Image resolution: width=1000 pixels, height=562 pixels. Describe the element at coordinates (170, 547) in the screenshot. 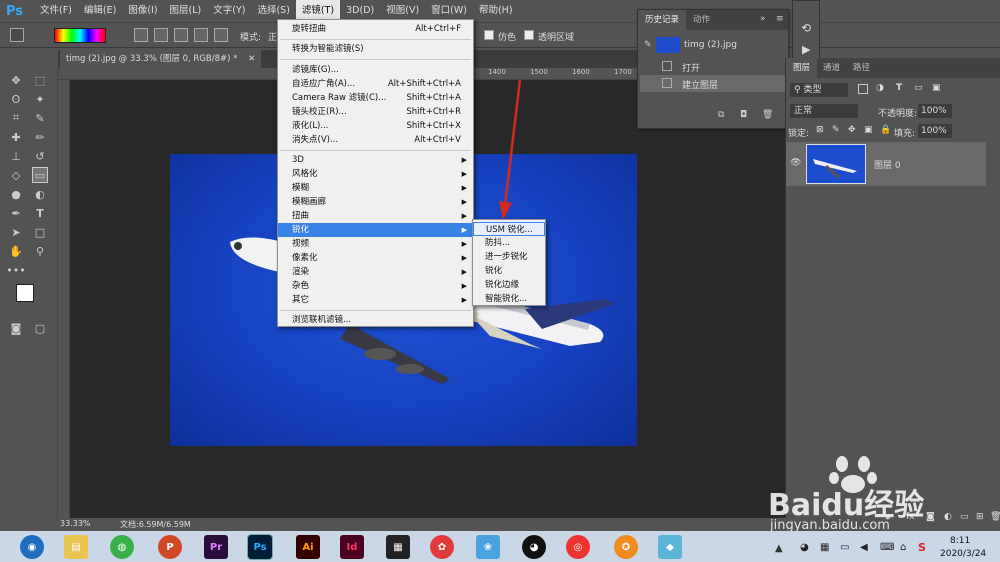

I see `powerpoint-icon: P` at that location.